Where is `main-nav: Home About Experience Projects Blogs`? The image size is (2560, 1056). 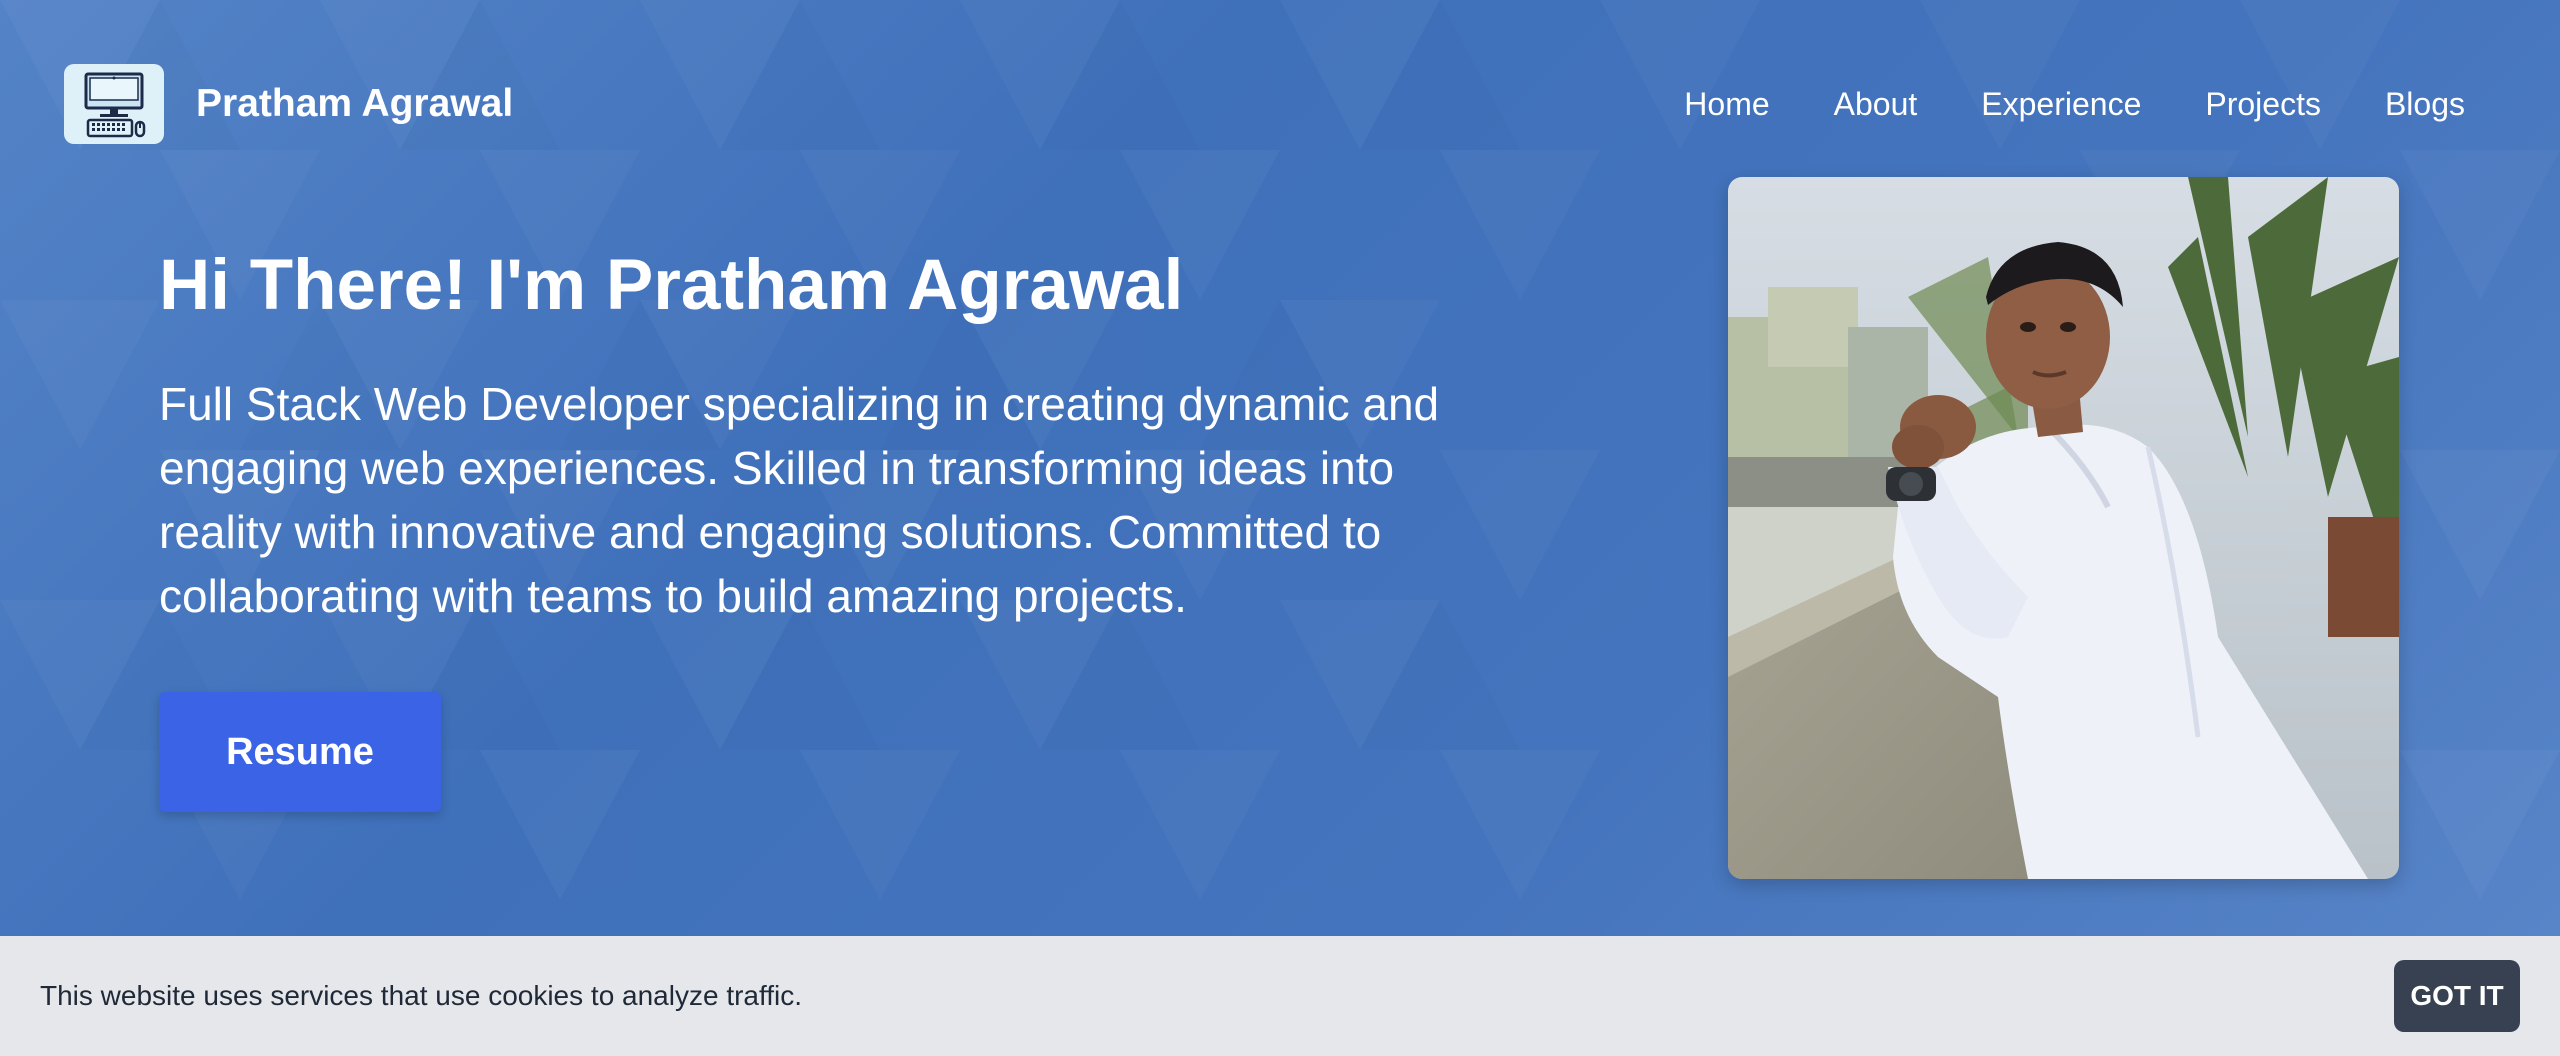 main-nav: Home About Experience Projects Blogs is located at coordinates (2074, 104).